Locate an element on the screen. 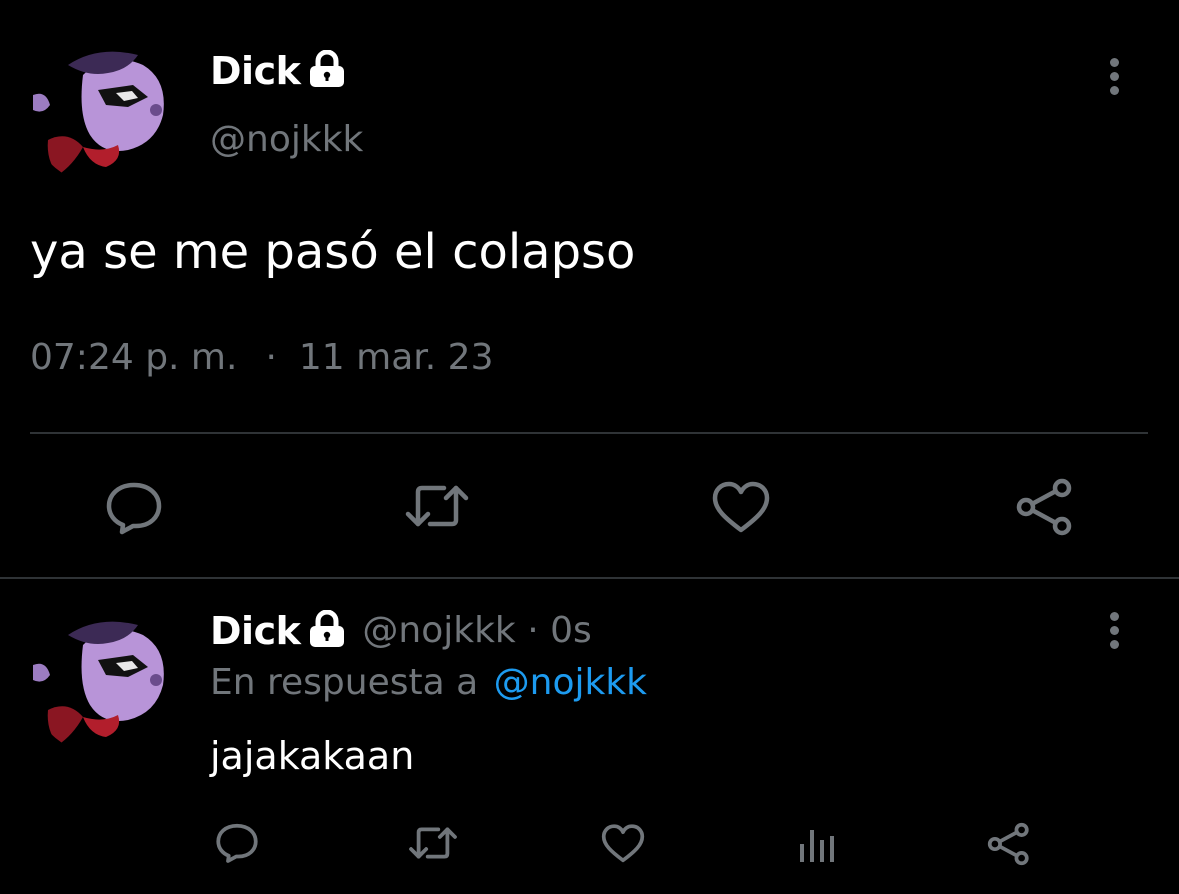 The width and height of the screenshot is (1179, 894). avatar is located at coordinates (103, 110).